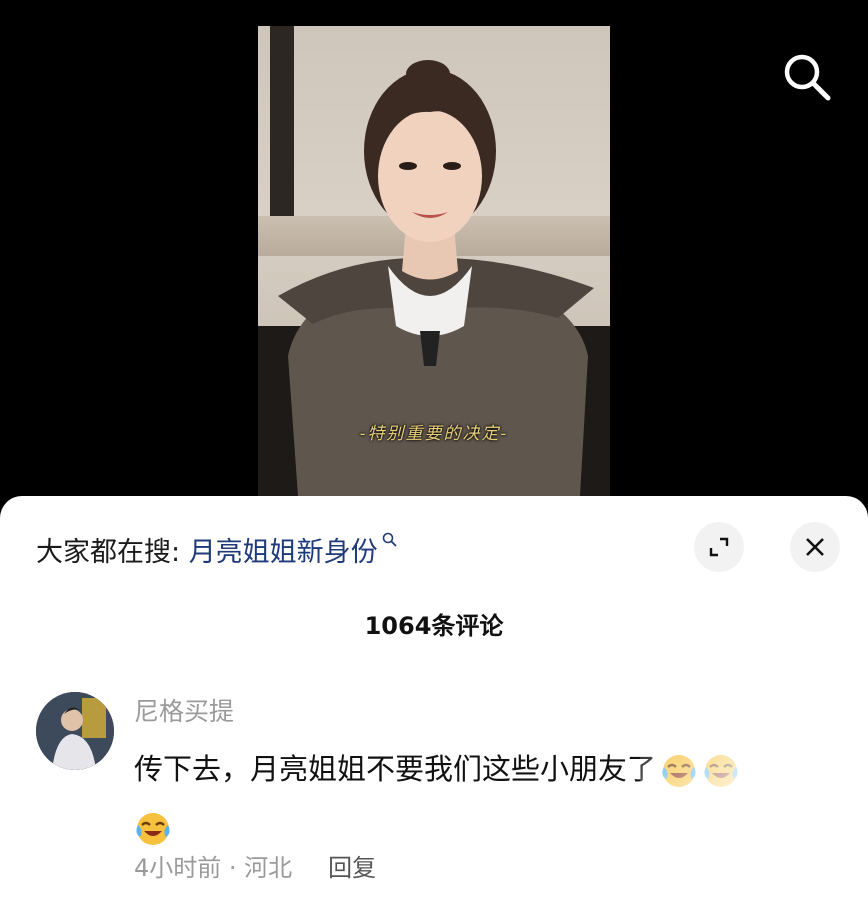  Describe the element at coordinates (178, 868) in the screenshot. I see `comment-time: 4小时前` at that location.